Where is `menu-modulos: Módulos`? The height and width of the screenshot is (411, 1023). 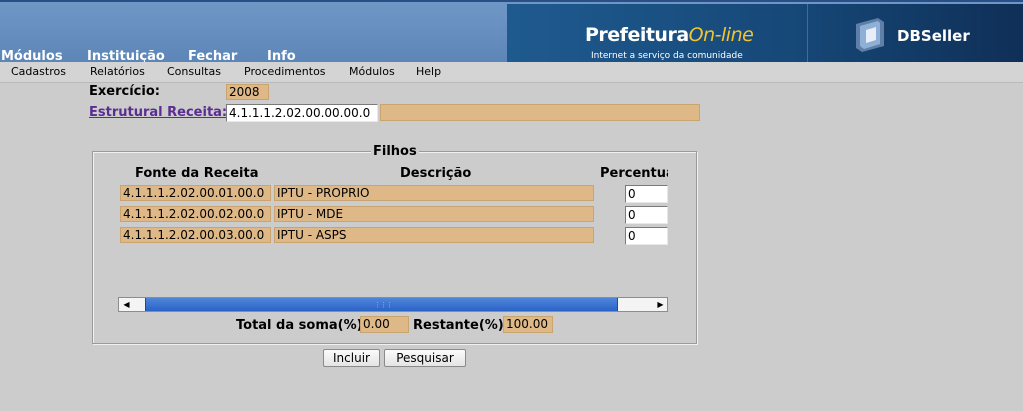
menu-modulos: Módulos is located at coordinates (372, 71).